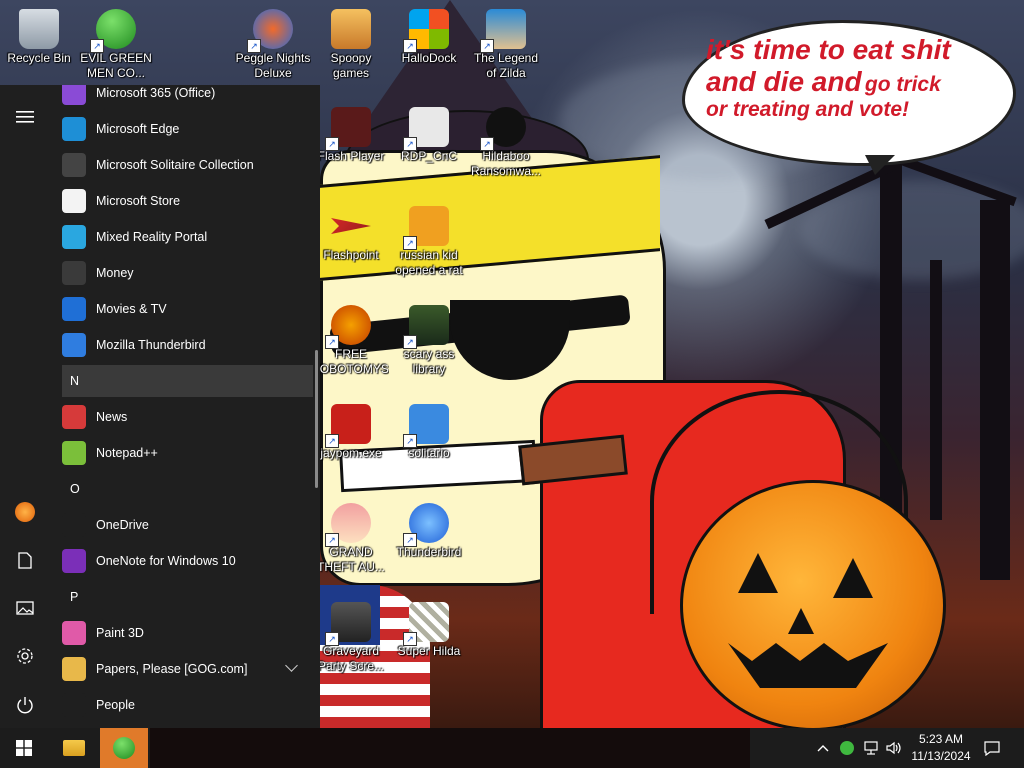 The image size is (1024, 768). I want to click on start-app-label: People, so click(115, 705).